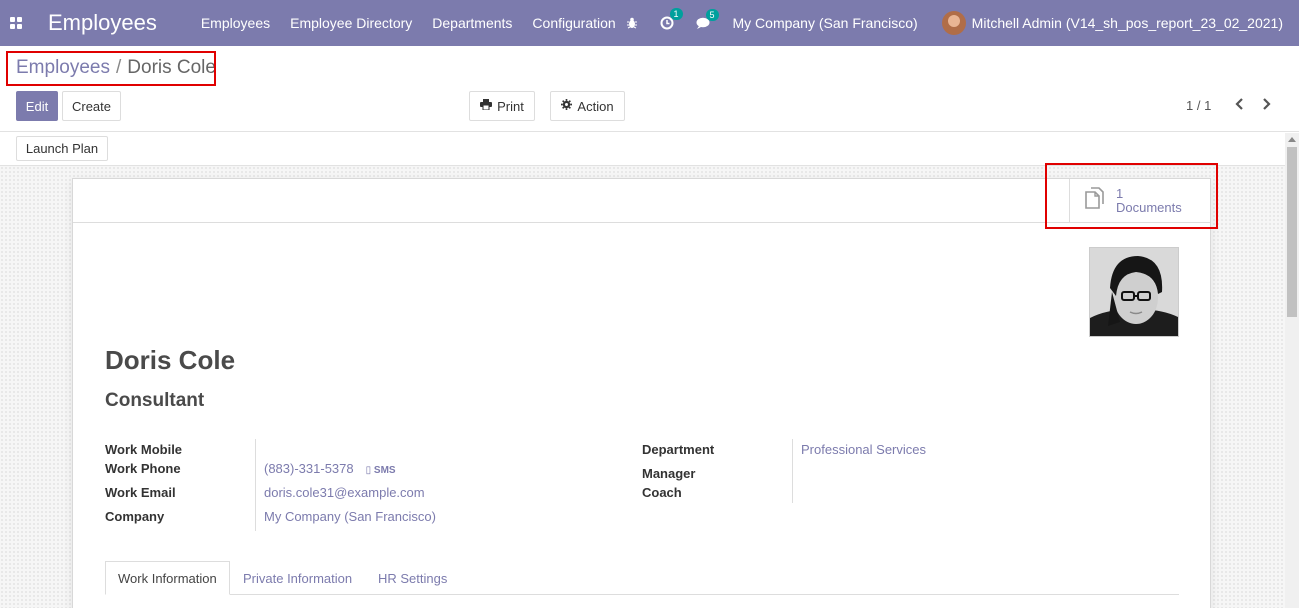  What do you see at coordinates (350, 516) in the screenshot?
I see `company-value: My Company (San Francisco)` at bounding box center [350, 516].